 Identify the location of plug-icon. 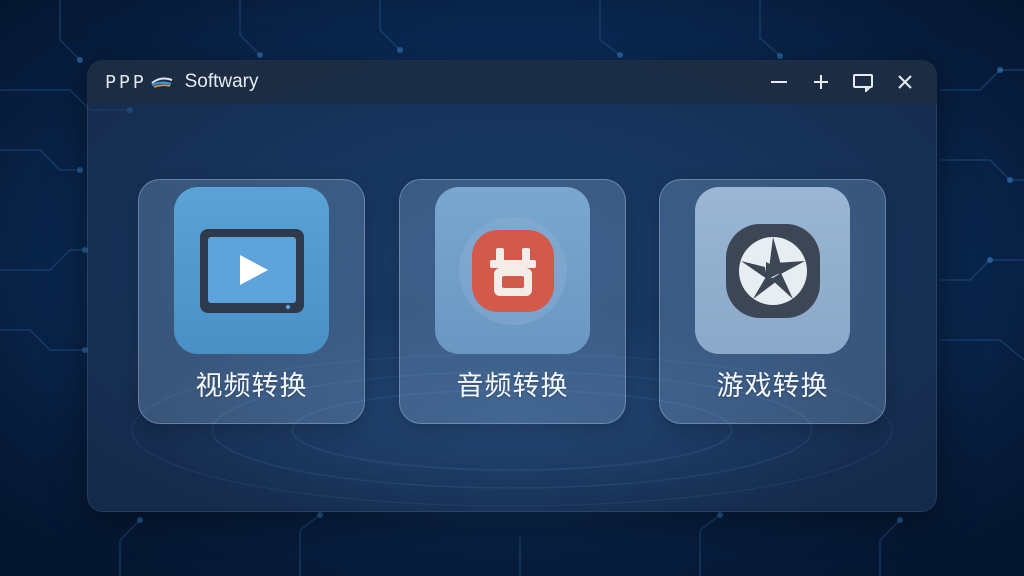
(512, 270).